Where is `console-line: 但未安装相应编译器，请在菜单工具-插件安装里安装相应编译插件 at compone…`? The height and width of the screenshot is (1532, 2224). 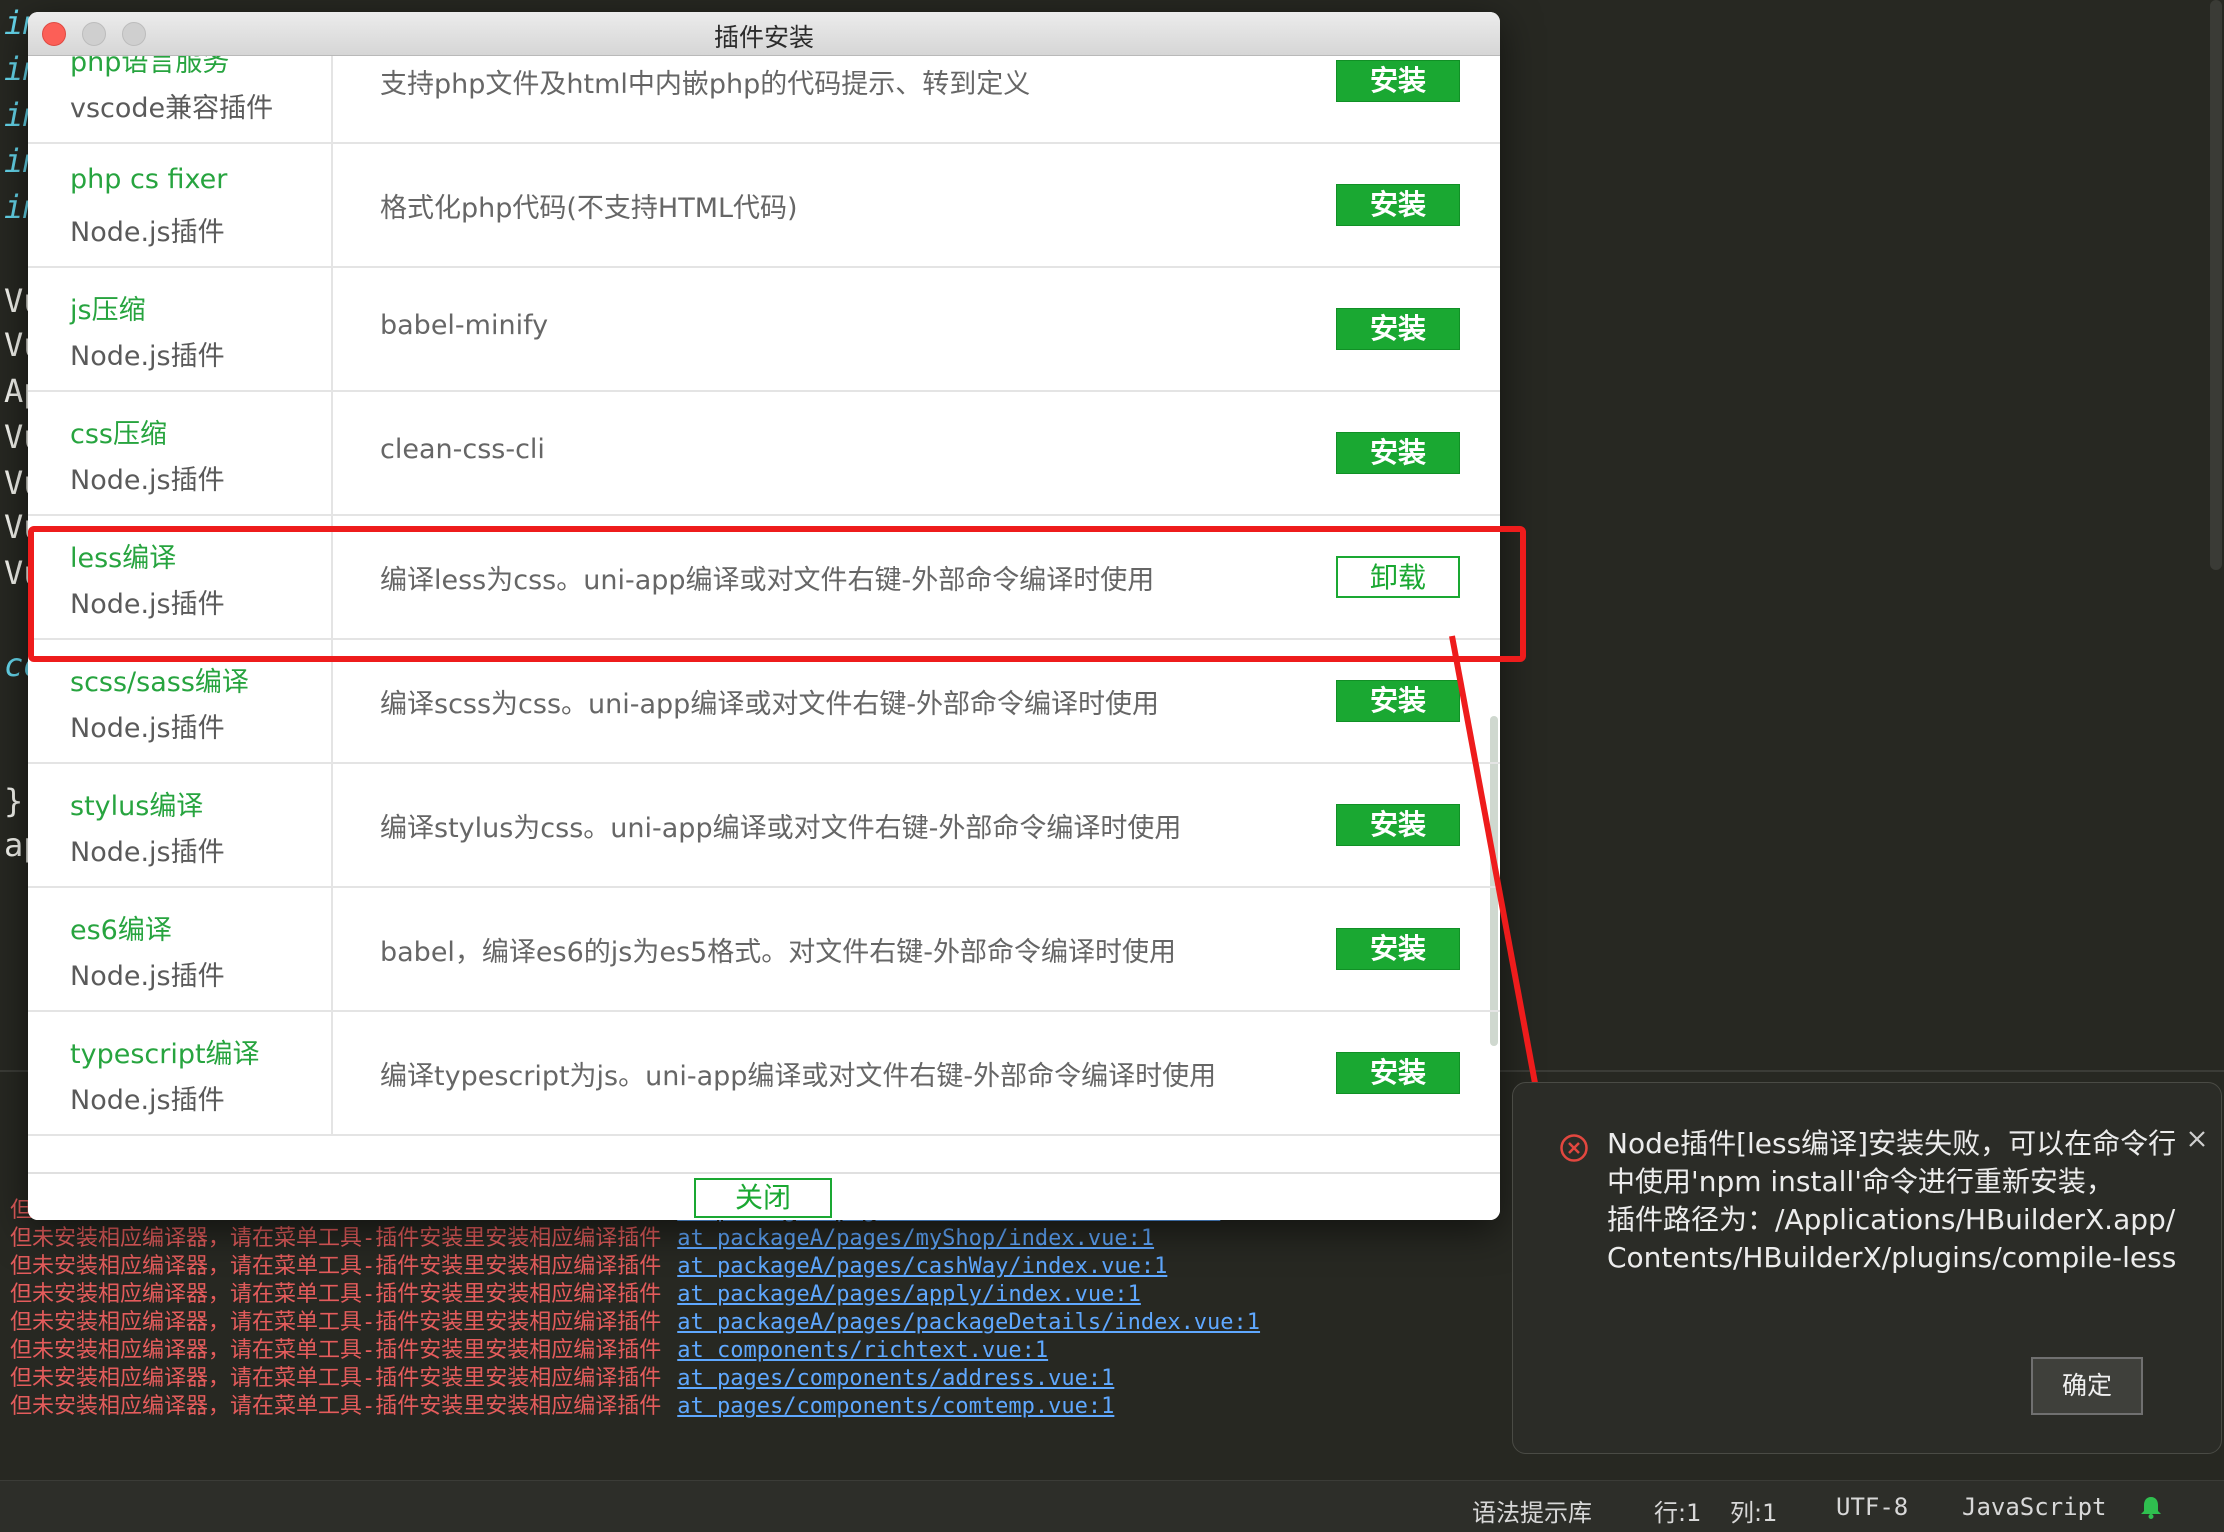 console-line: 但未安装相应编译器，请在菜单工具-插件安装里安装相应编译插件 at compone… is located at coordinates (529, 1347).